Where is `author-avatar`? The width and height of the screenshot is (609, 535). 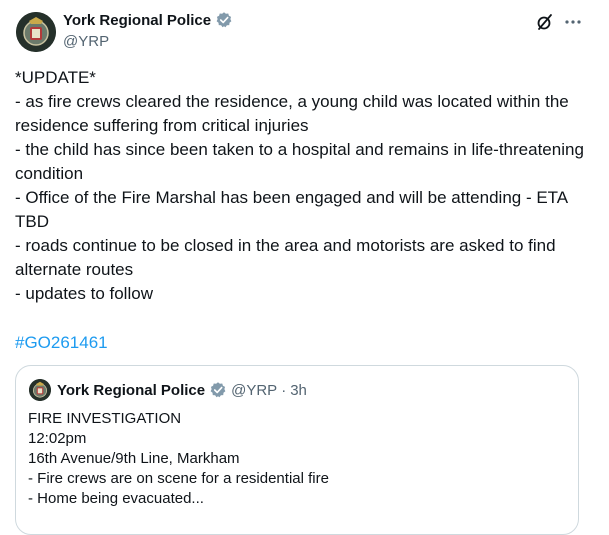 author-avatar is located at coordinates (36, 32).